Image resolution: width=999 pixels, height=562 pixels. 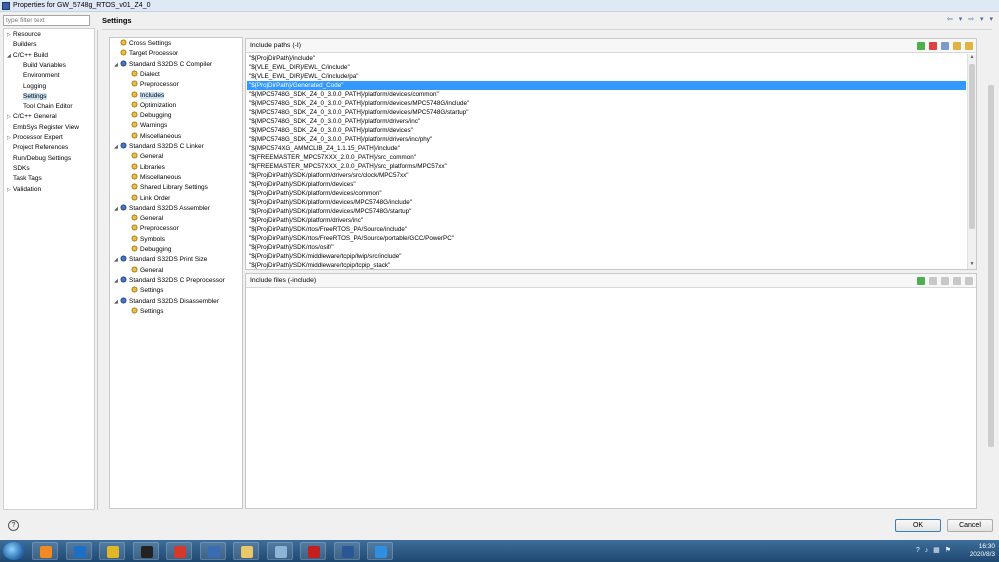 What do you see at coordinates (145, 95) in the screenshot?
I see `tool-item-includes: Includes` at bounding box center [145, 95].